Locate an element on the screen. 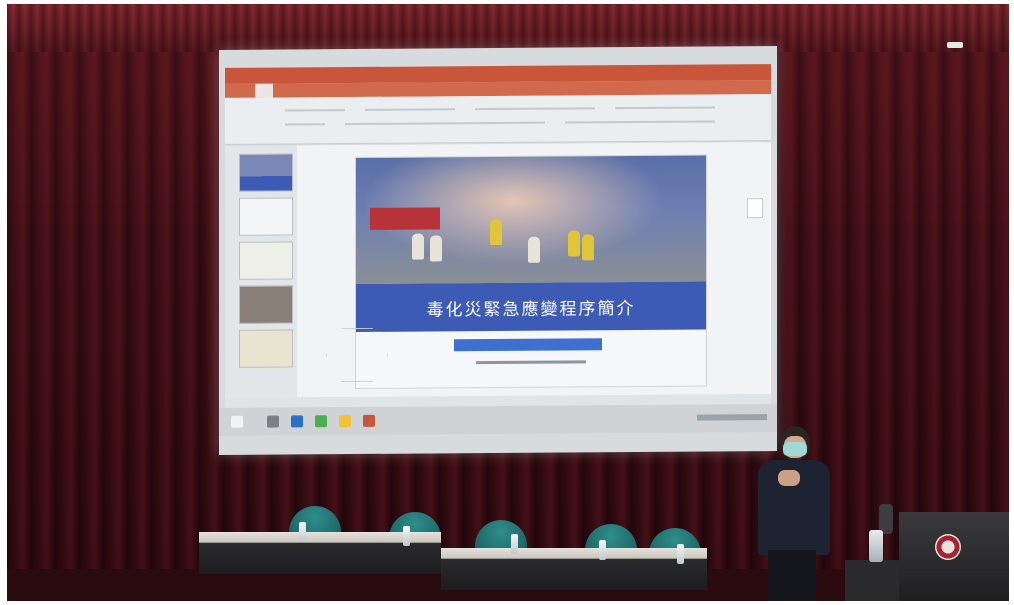 This screenshot has height=605, width=1014. folder-icon is located at coordinates (345, 421).